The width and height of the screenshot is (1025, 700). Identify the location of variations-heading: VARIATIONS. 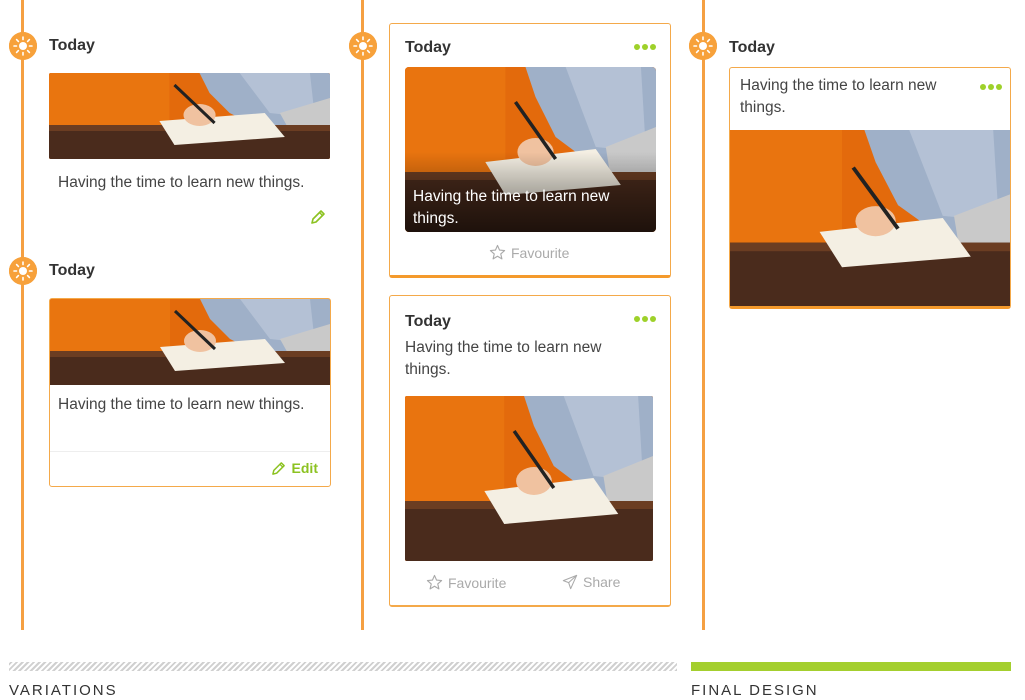
(63, 690).